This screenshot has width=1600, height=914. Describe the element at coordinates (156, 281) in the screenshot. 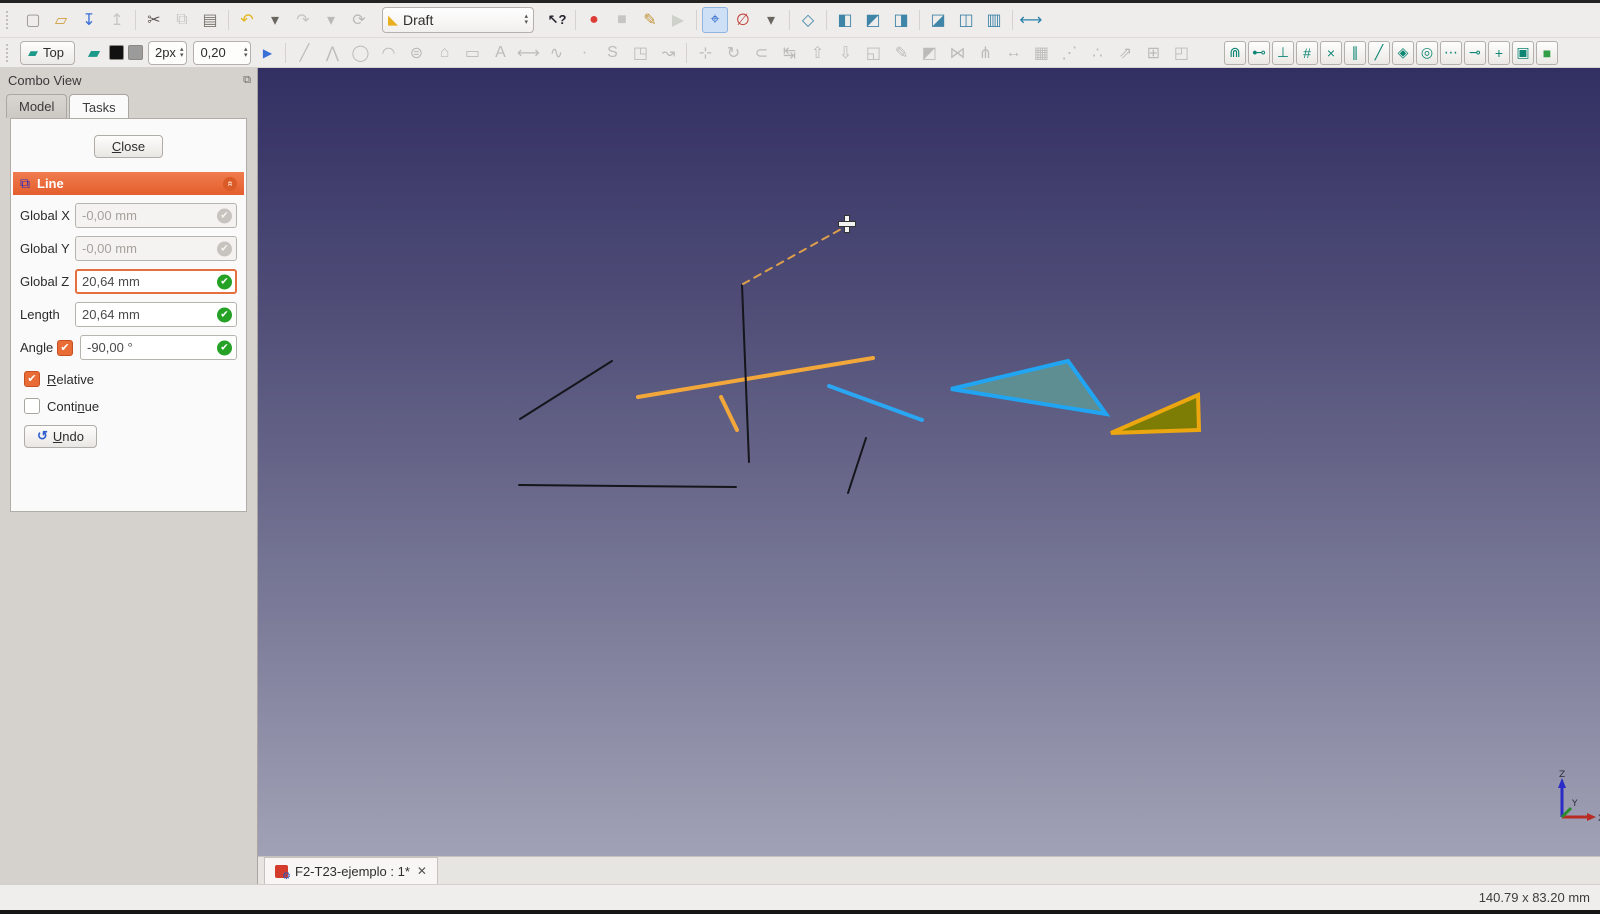

I see `global-z-input` at that location.